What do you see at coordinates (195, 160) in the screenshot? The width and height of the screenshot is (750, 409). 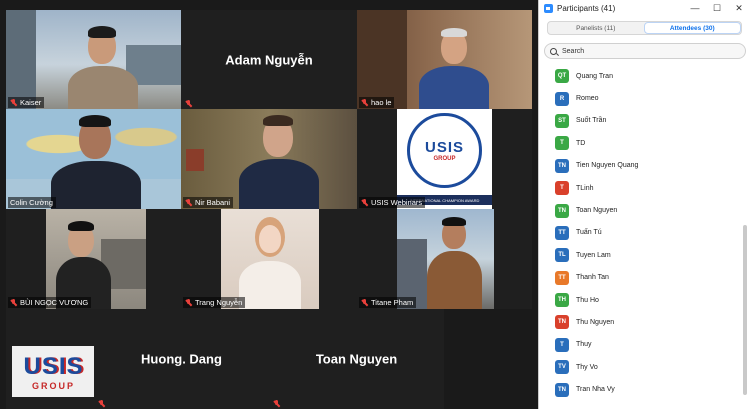 I see `wall-picture` at bounding box center [195, 160].